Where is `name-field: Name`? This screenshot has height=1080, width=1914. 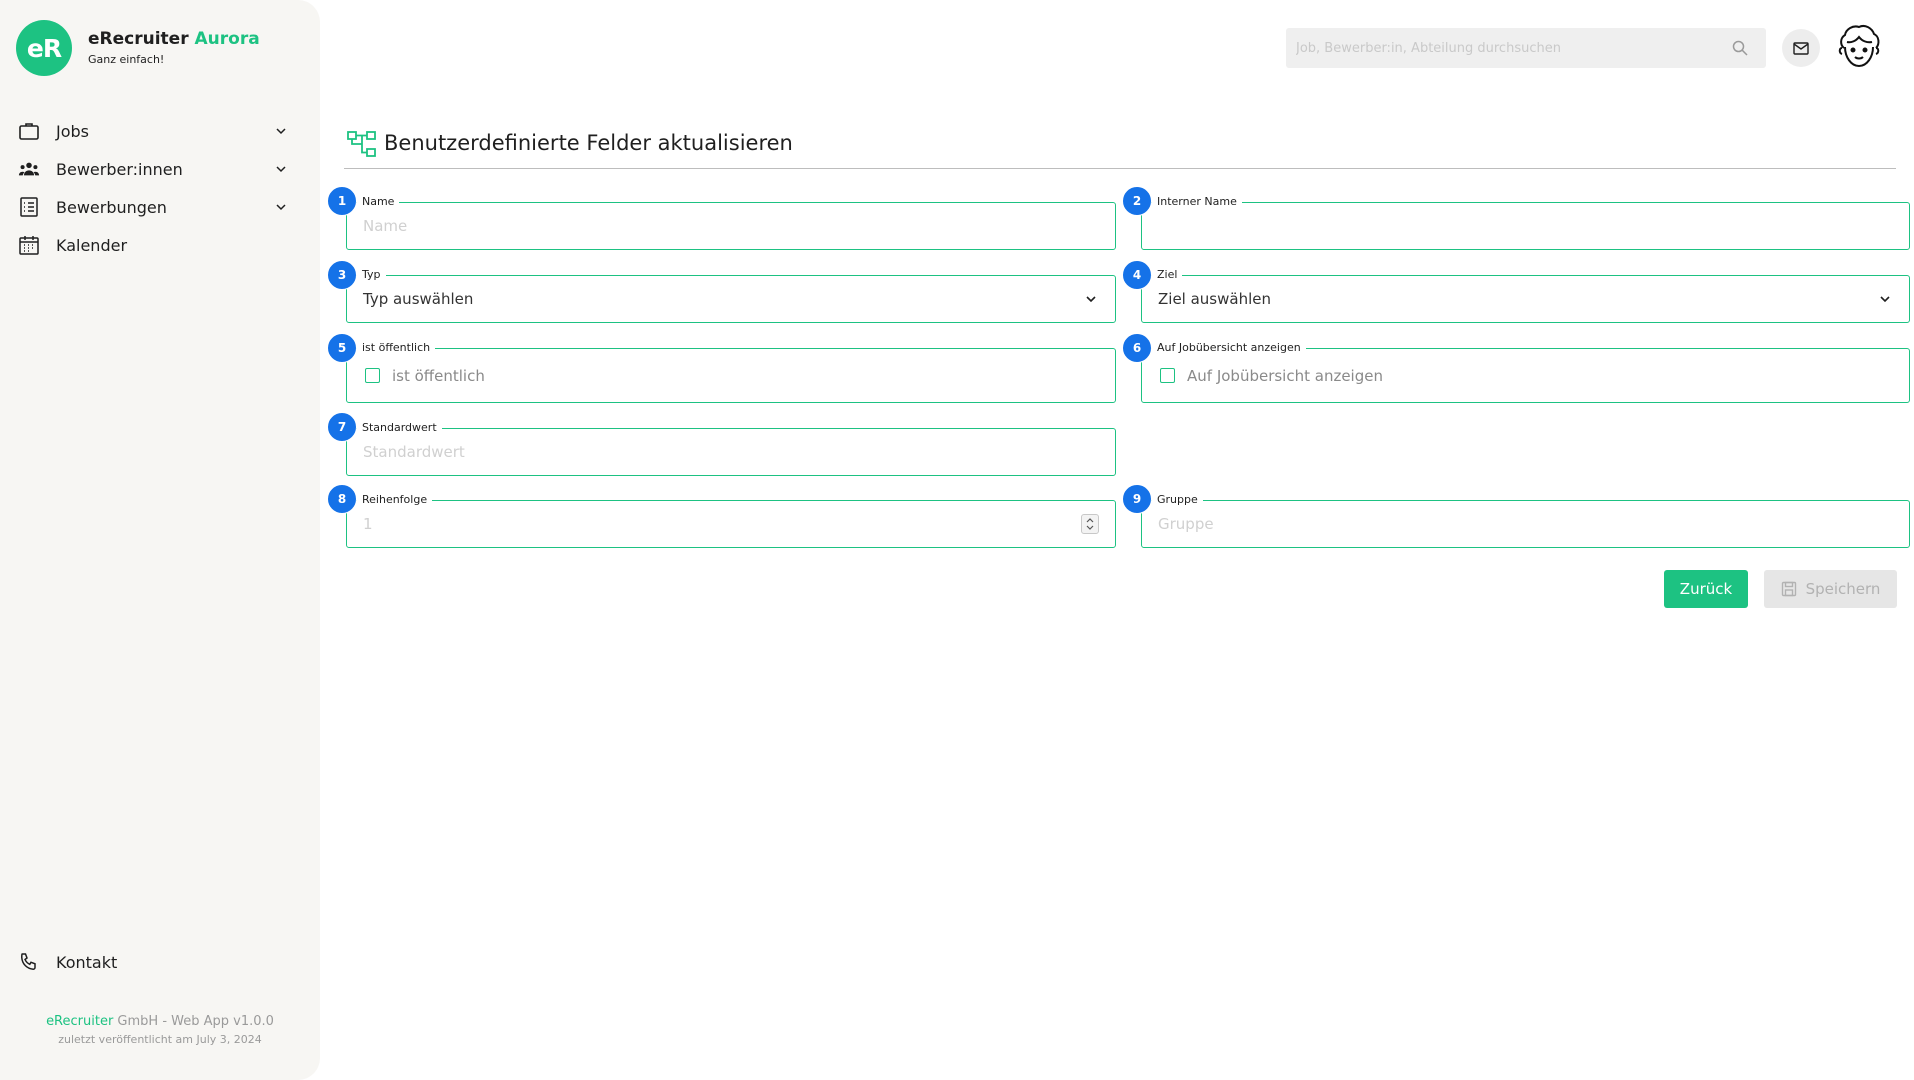 name-field: Name is located at coordinates (731, 222).